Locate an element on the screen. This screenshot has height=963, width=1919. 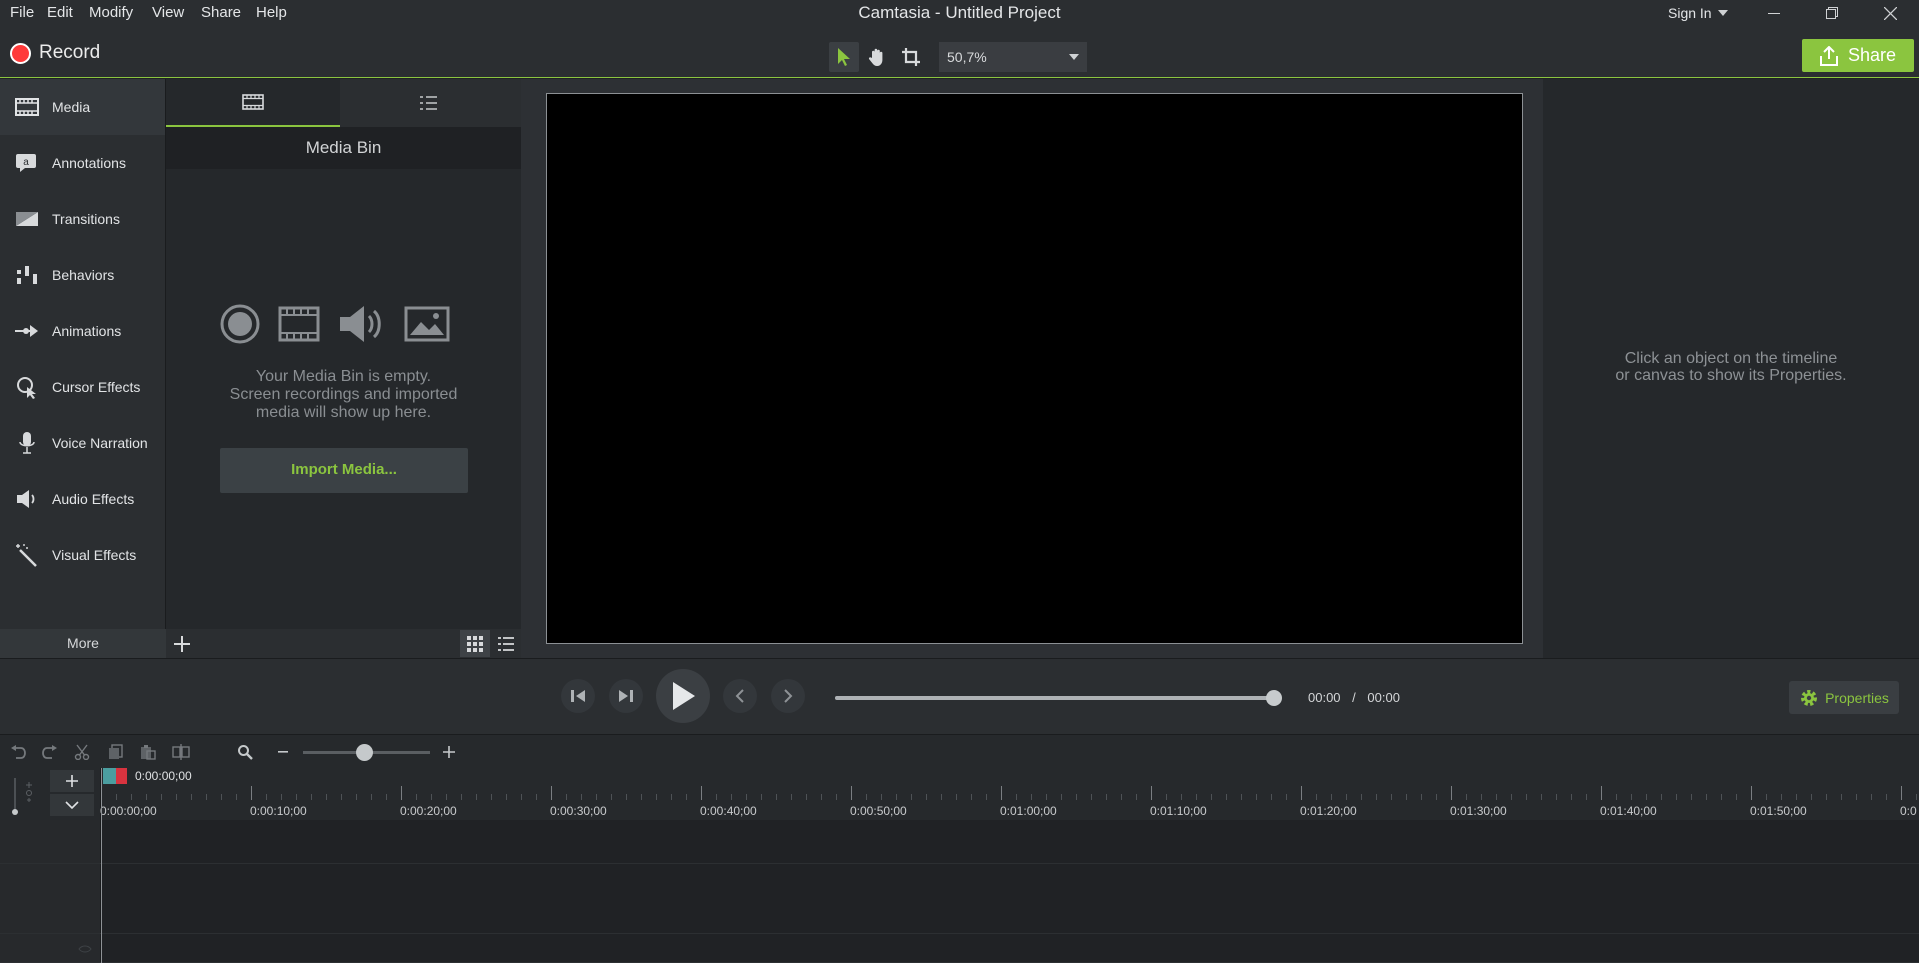
properties-button: Properties is located at coordinates (1844, 697).